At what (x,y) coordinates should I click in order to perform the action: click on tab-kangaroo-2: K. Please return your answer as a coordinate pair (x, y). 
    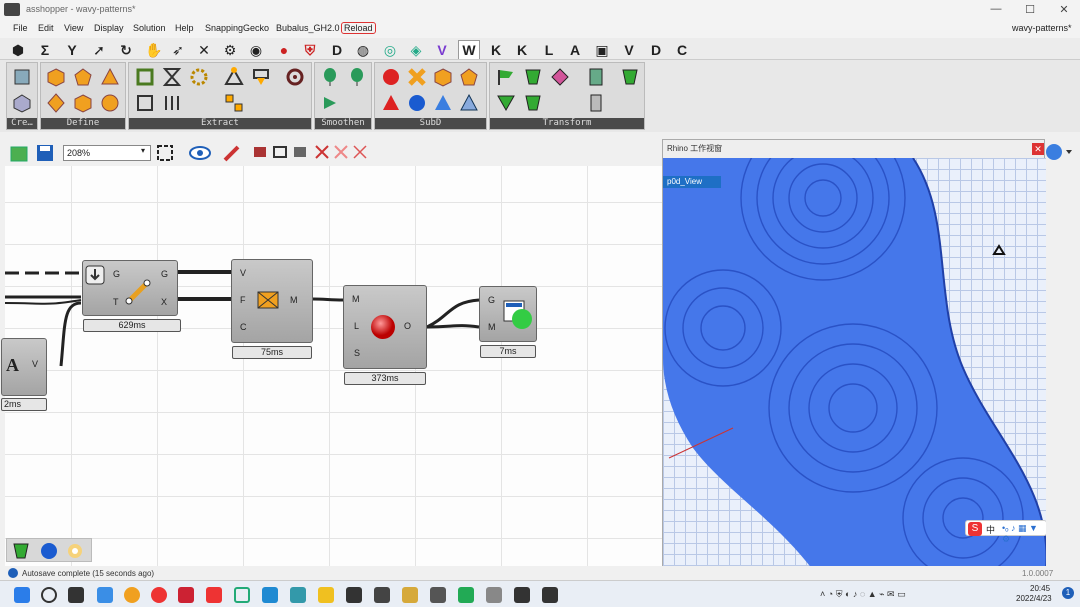
    Looking at the image, I should click on (522, 50).